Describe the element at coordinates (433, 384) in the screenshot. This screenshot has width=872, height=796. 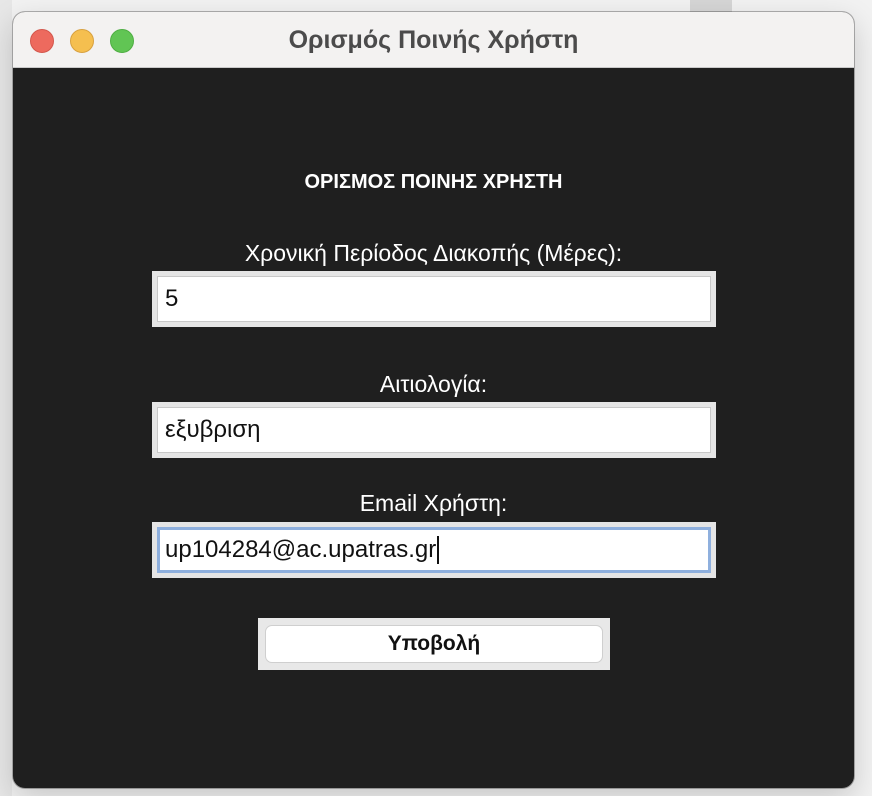
I see `reason-label: Αιτιολογία:` at that location.